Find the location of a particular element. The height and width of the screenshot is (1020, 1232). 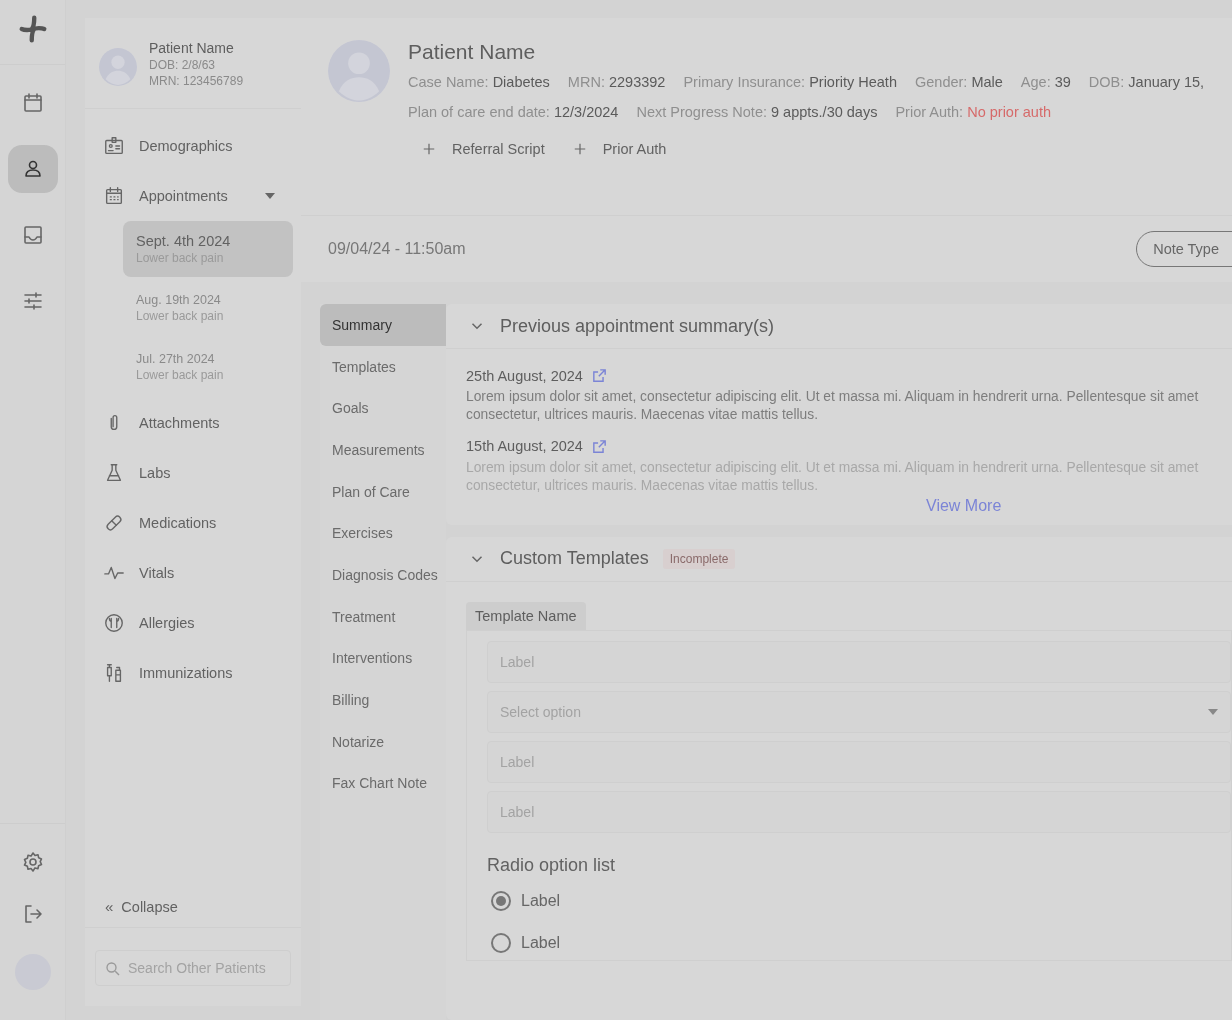

patient-dob: DOB: 2/8/63 is located at coordinates (183, 65).